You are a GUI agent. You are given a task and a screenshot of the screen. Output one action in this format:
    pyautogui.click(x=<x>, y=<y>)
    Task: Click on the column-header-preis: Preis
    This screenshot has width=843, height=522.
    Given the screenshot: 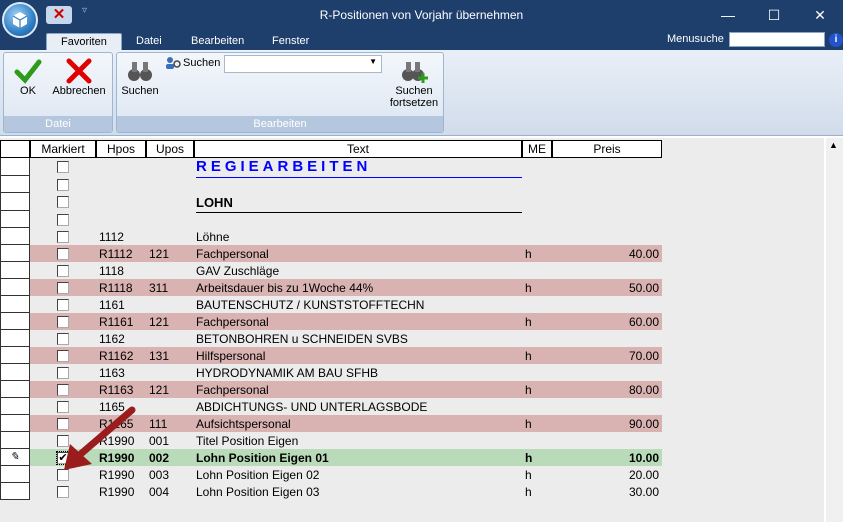 What is the action you would take?
    pyautogui.click(x=607, y=149)
    